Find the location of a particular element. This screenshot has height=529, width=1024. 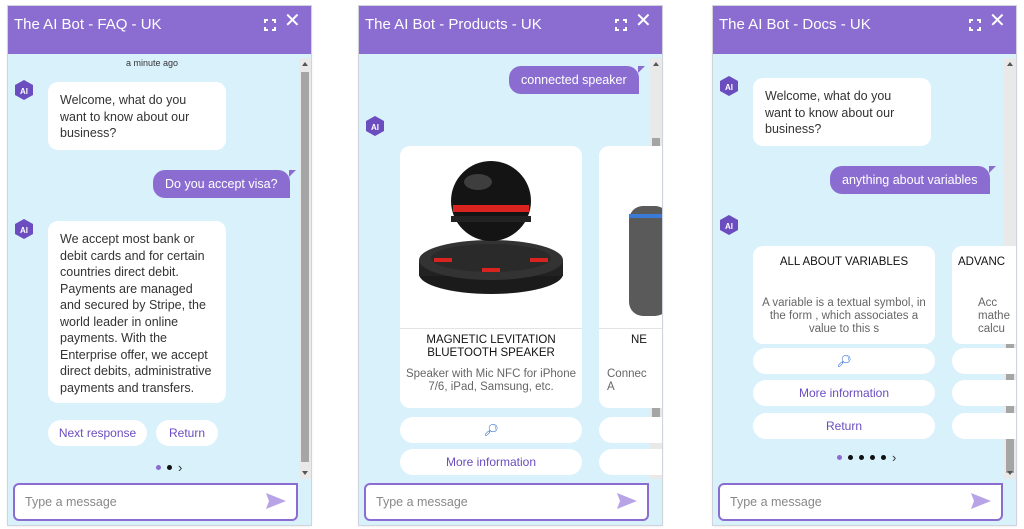

next-response-button: Next response is located at coordinates (97, 433).